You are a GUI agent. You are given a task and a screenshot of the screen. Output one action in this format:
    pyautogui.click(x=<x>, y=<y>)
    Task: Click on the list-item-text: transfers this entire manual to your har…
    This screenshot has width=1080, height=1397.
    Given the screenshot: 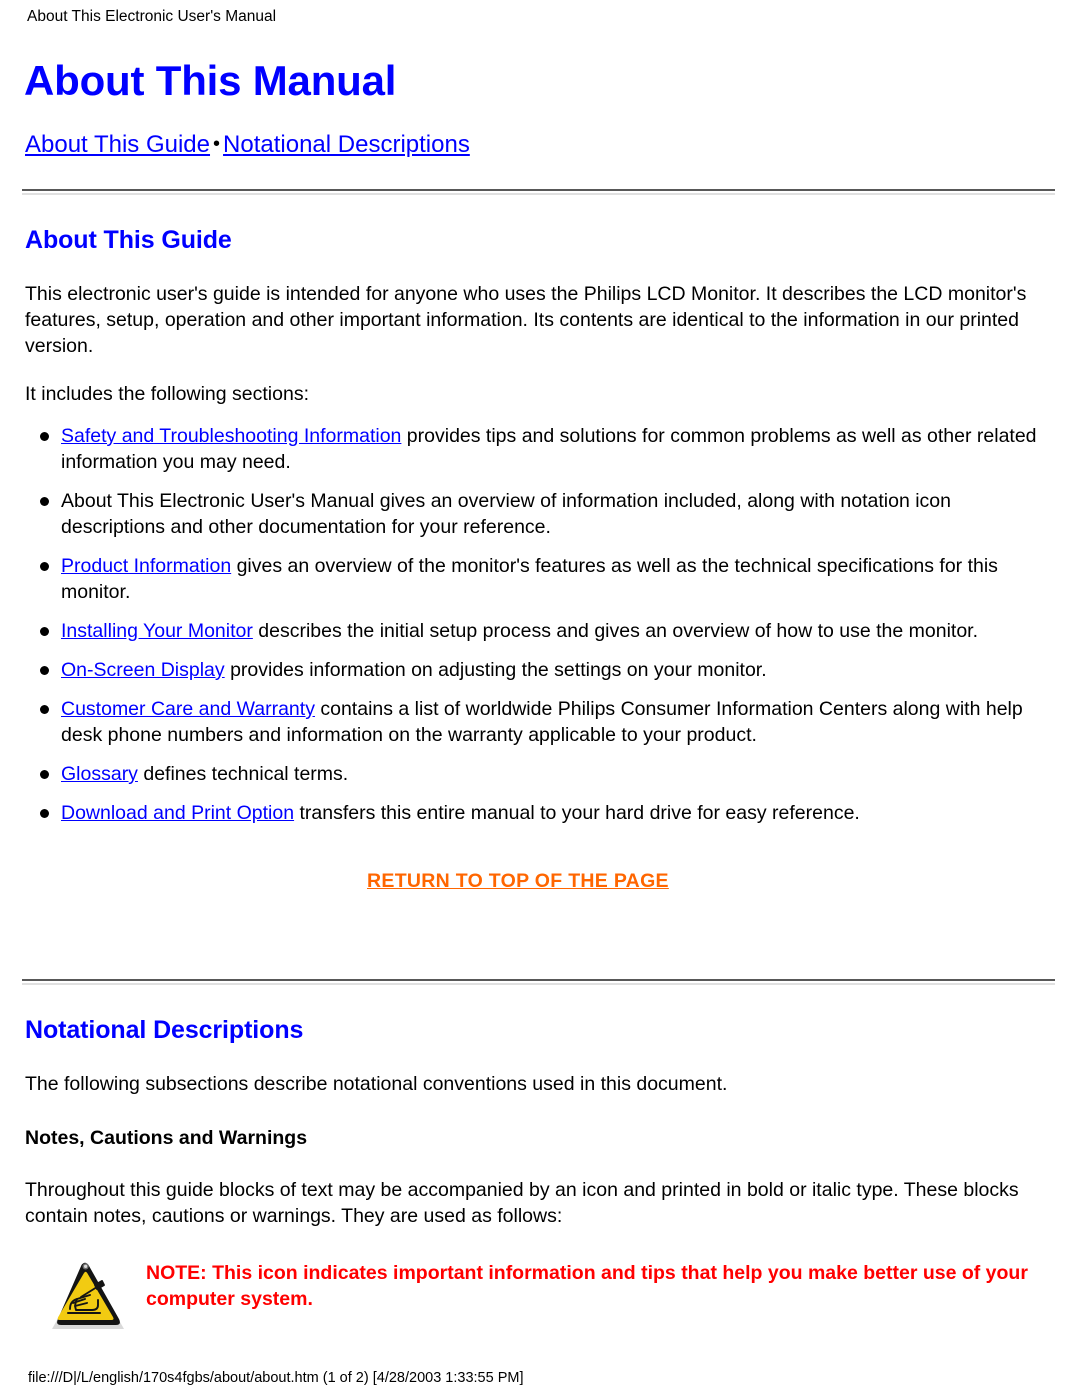 What is the action you would take?
    pyautogui.click(x=577, y=813)
    